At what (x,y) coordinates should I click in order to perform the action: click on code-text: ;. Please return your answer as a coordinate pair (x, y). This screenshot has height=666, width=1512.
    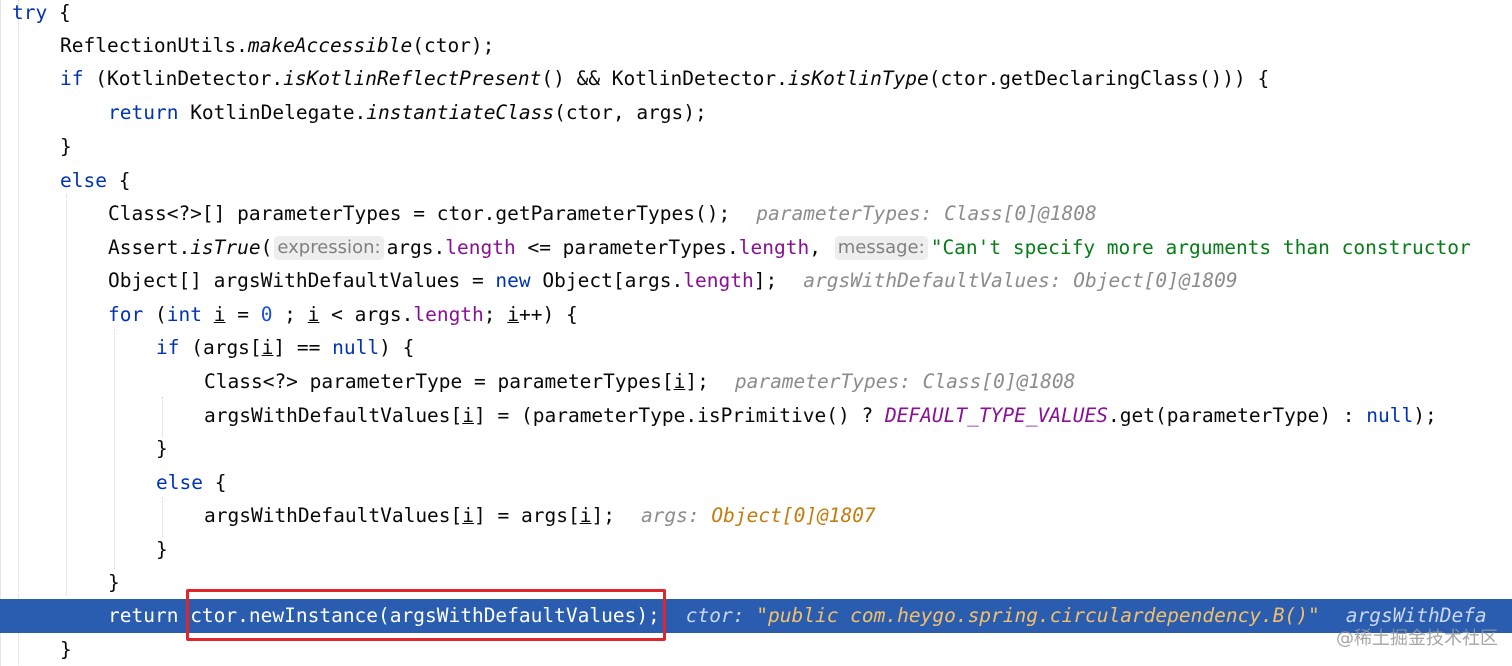
    Looking at the image, I should click on (495, 314).